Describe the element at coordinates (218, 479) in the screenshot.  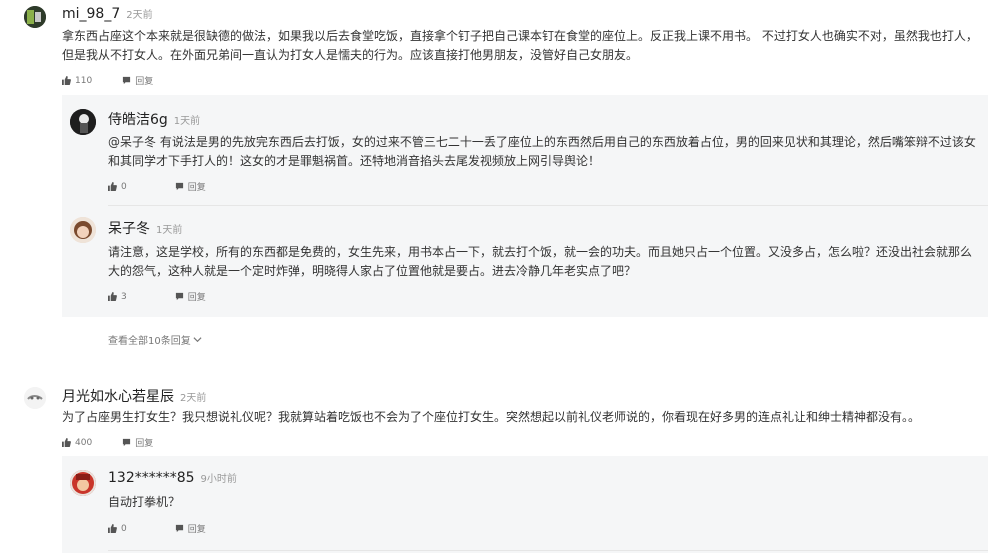
I see `reply-time: 9小时前` at that location.